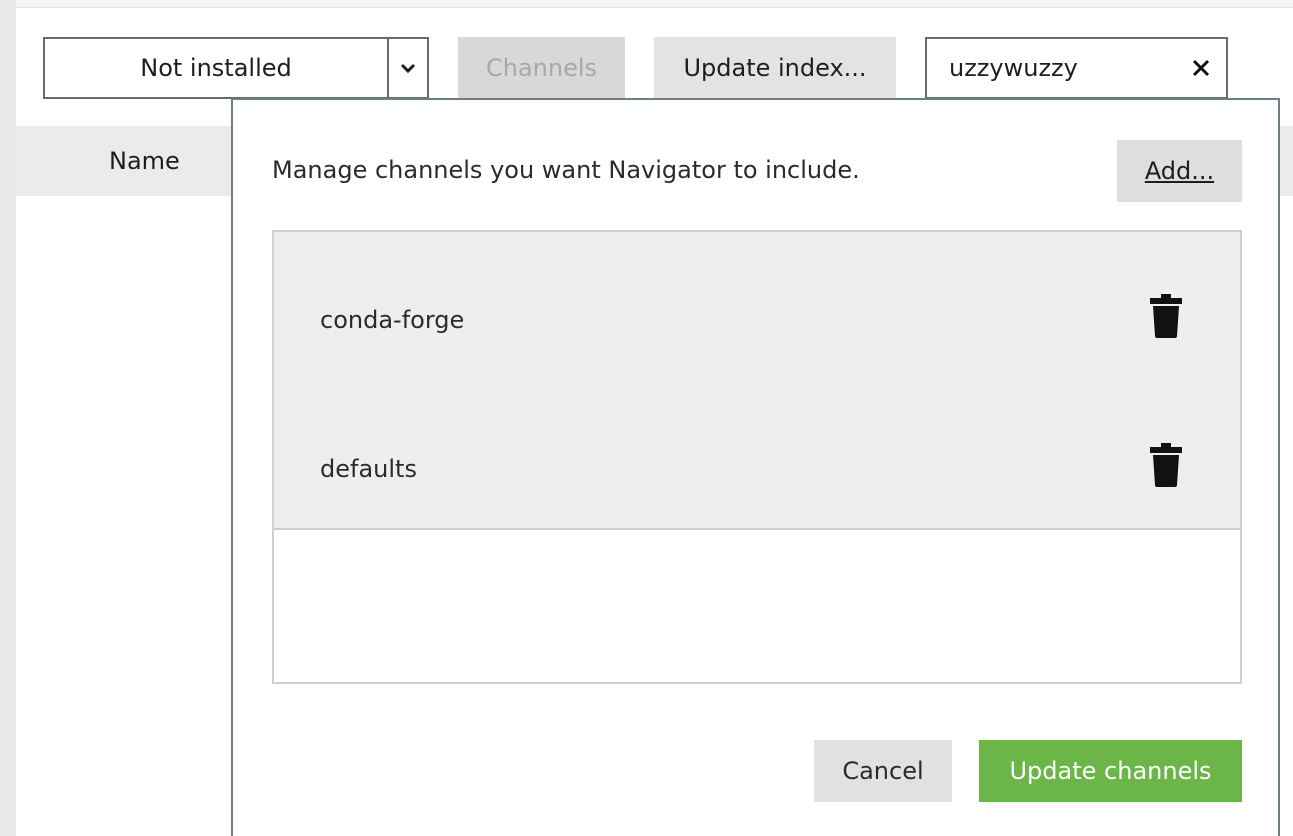 The image size is (1293, 836). Describe the element at coordinates (541, 68) in the screenshot. I see `channels-button: Channels` at that location.